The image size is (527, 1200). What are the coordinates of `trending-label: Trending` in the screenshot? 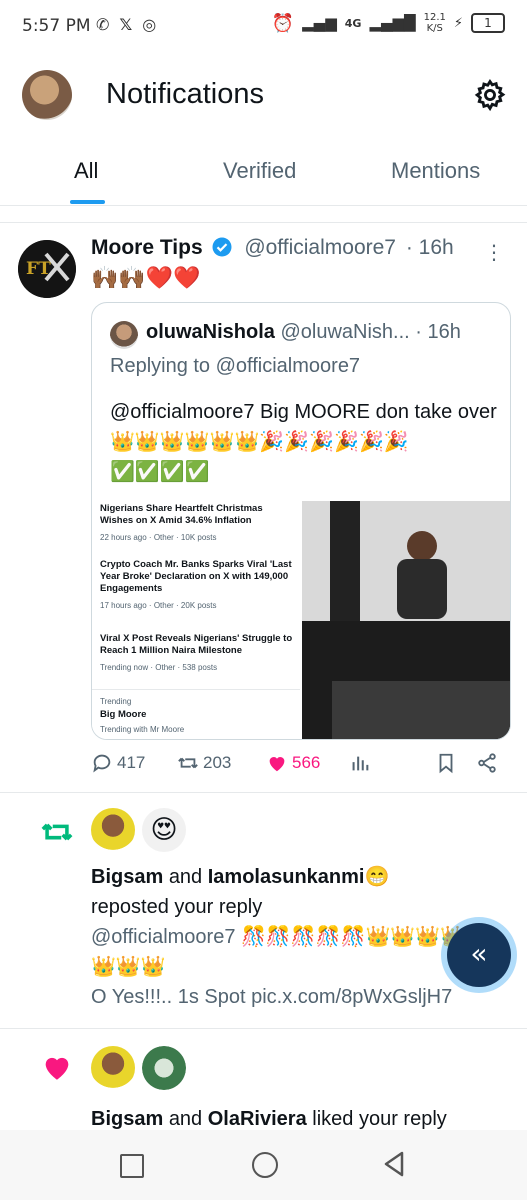 It's located at (116, 701).